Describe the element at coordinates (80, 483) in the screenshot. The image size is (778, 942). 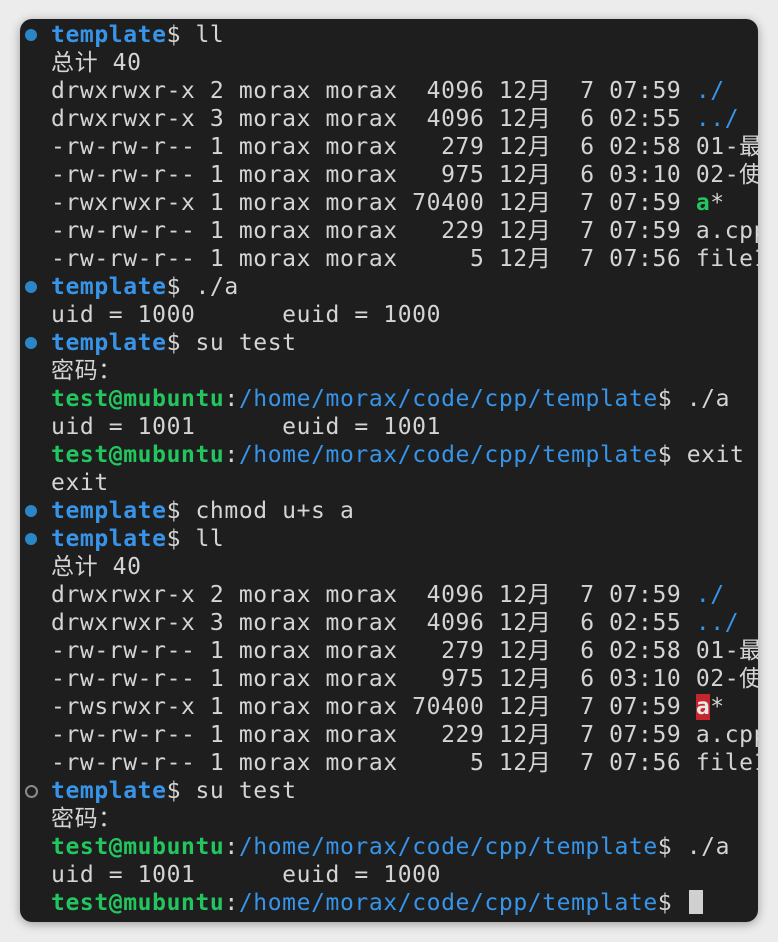
I see `output-text: exit` at that location.